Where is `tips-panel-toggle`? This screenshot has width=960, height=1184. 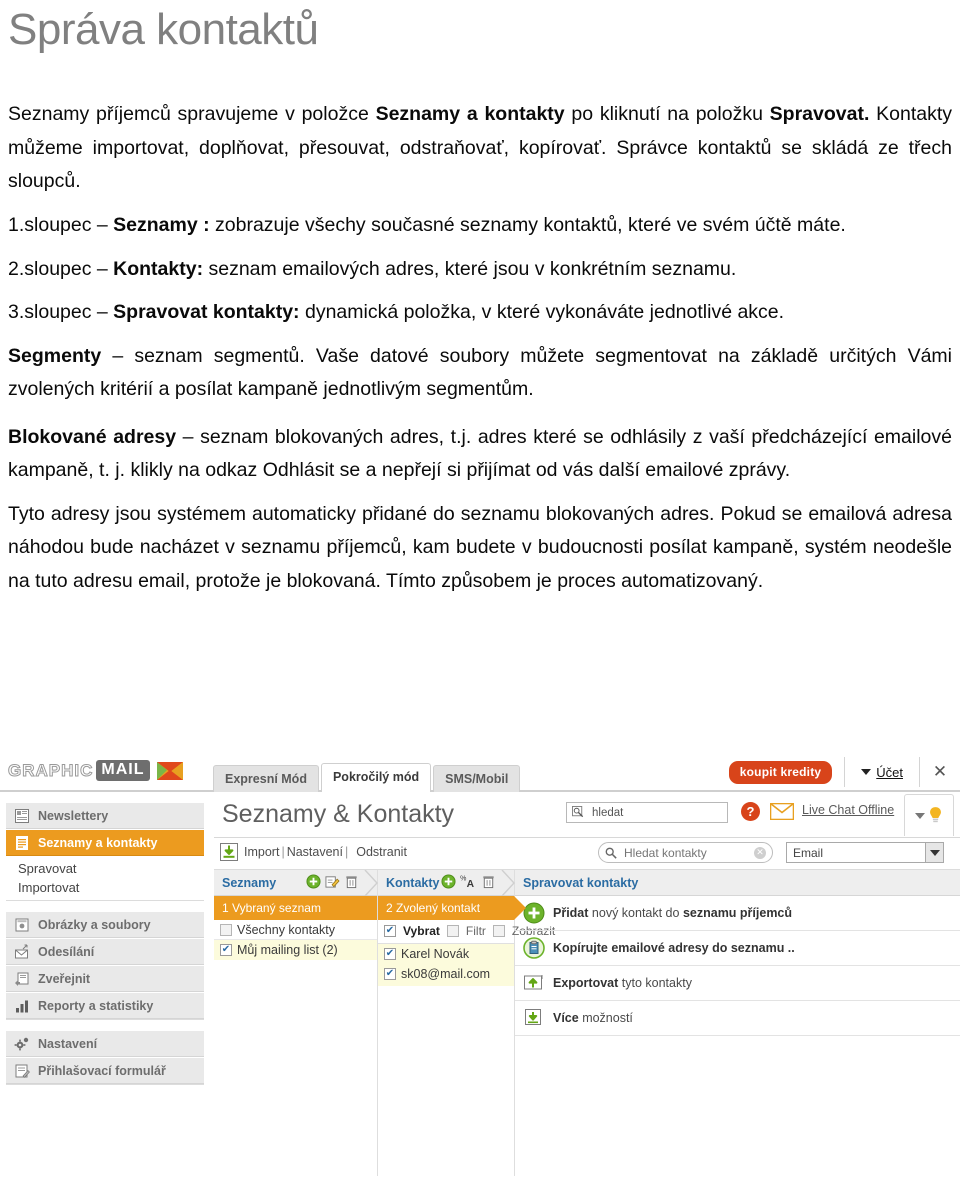
tips-panel-toggle is located at coordinates (929, 815).